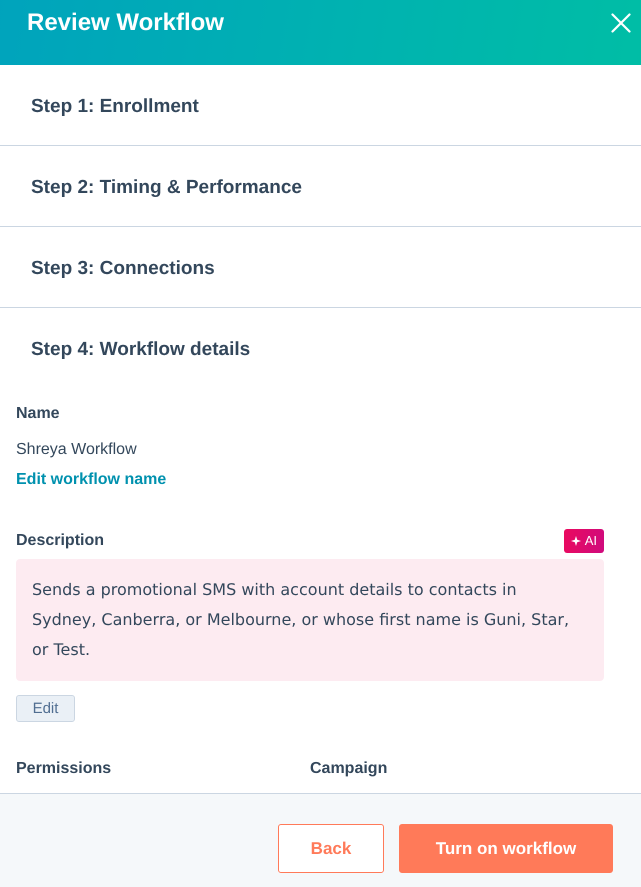  Describe the element at coordinates (64, 769) in the screenshot. I see `field-label: Permissions` at that location.